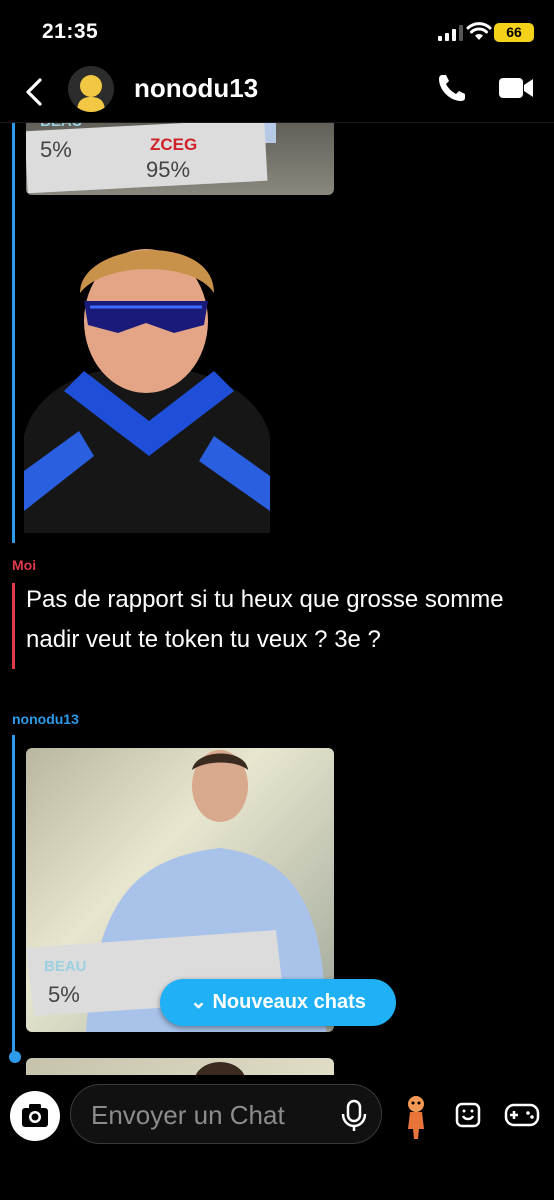 The width and height of the screenshot is (554, 1200). I want to click on photo-pct-right: 95%, so click(168, 169).